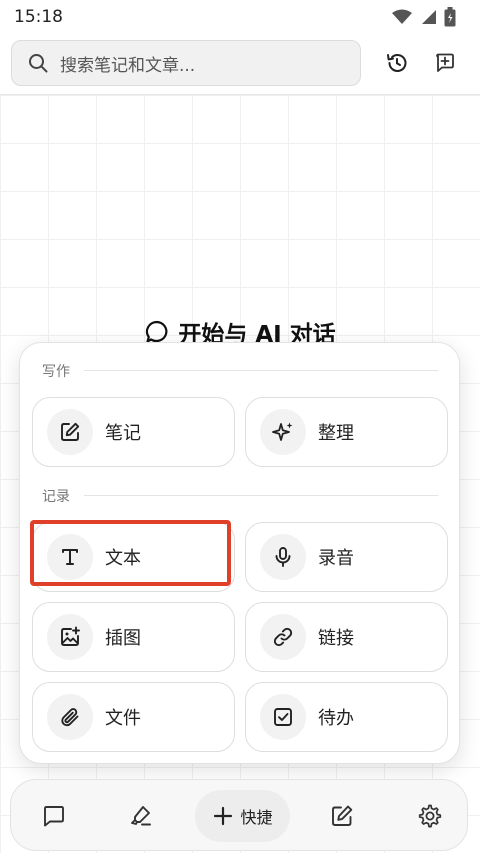 This screenshot has width=480, height=853. I want to click on tile-note: 笔记, so click(133, 432).